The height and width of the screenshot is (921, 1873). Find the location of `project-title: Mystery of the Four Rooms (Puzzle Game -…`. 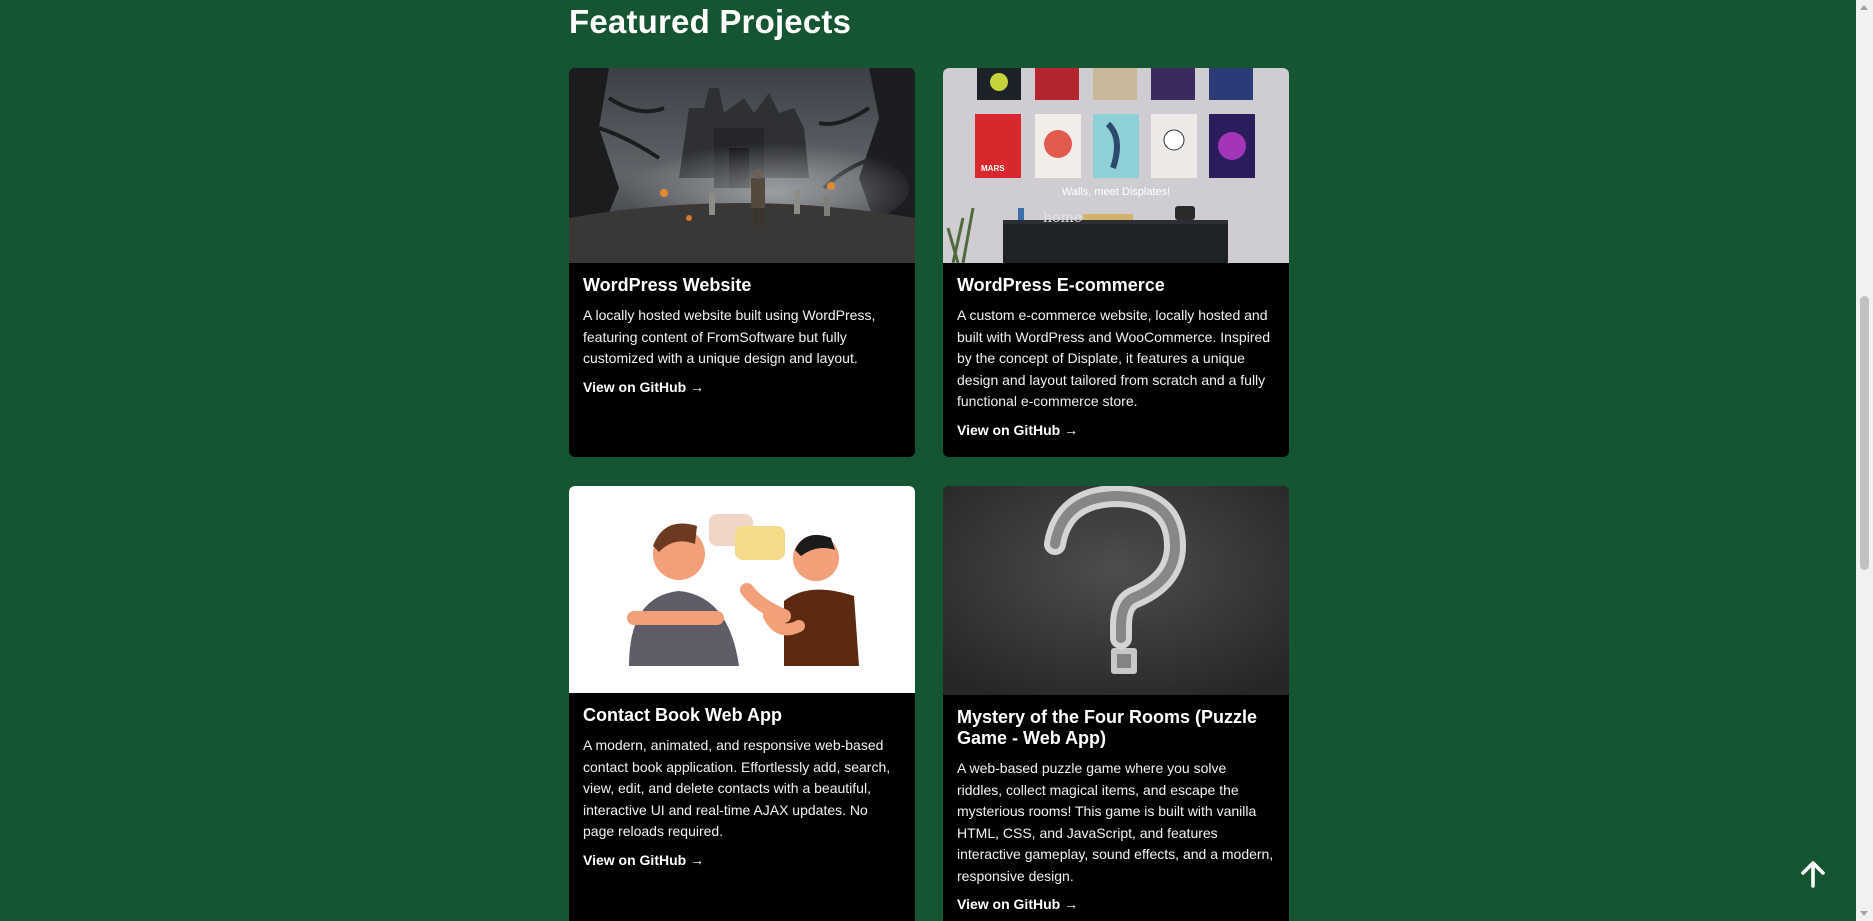

project-title: Mystery of the Four Rooms (Puzzle Game -… is located at coordinates (1107, 727).